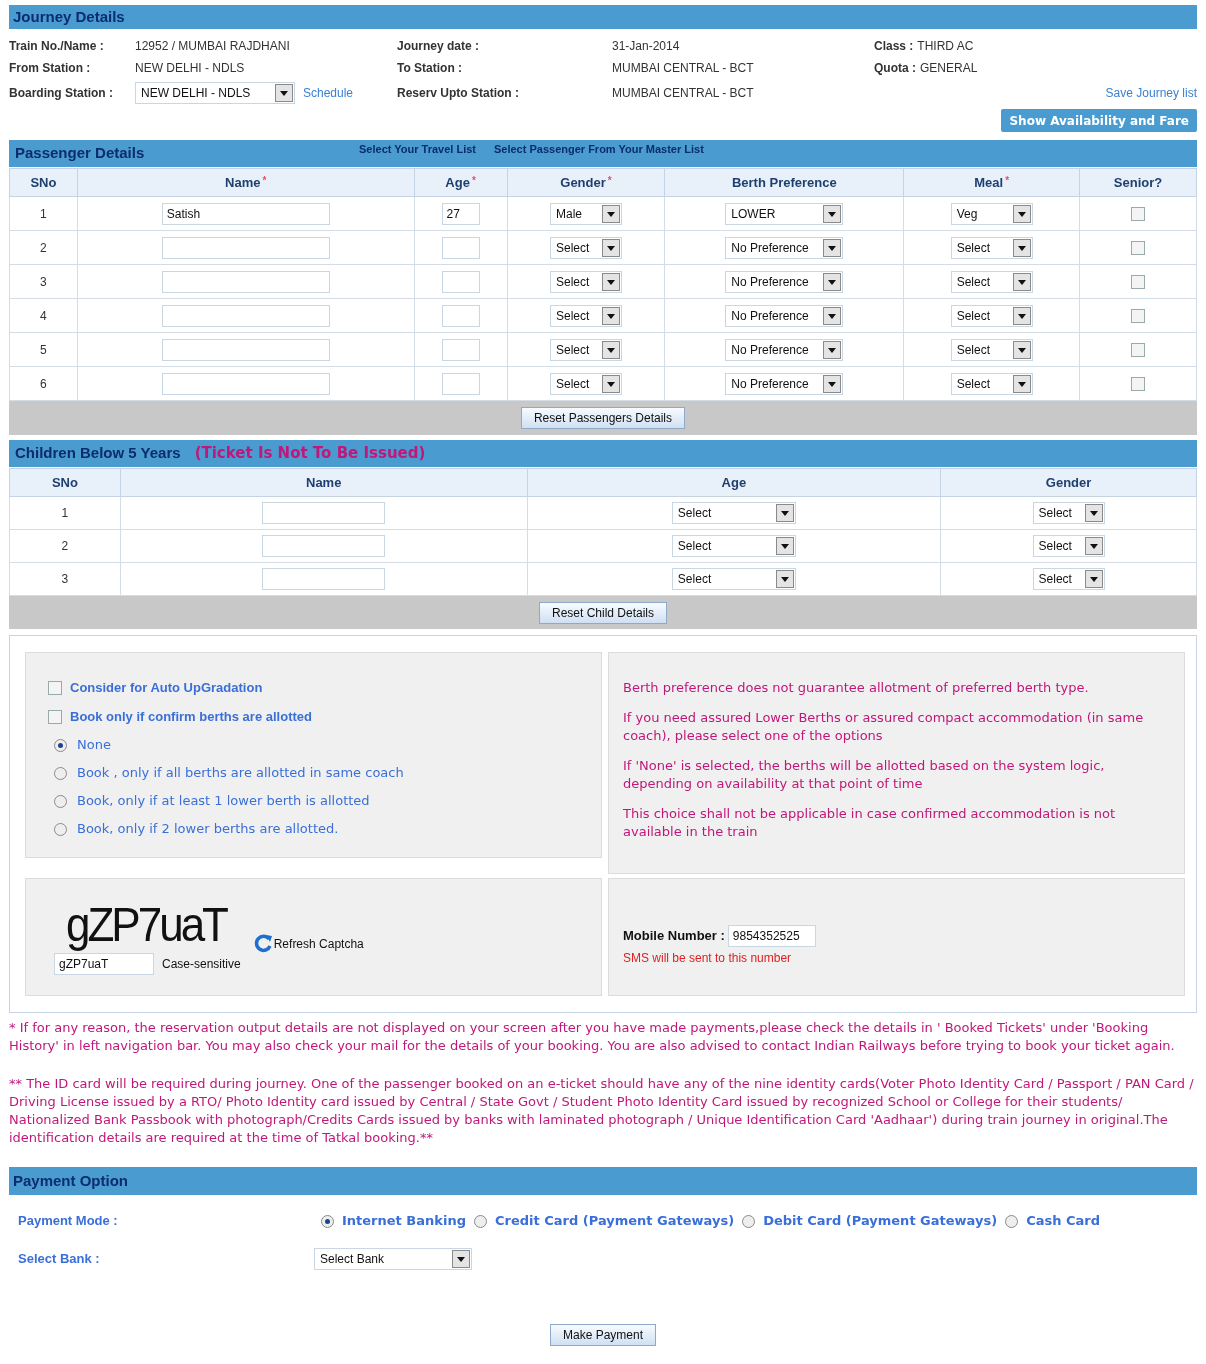  What do you see at coordinates (308, 943) in the screenshot?
I see `refresh-captcha-link: Refresh Captcha` at bounding box center [308, 943].